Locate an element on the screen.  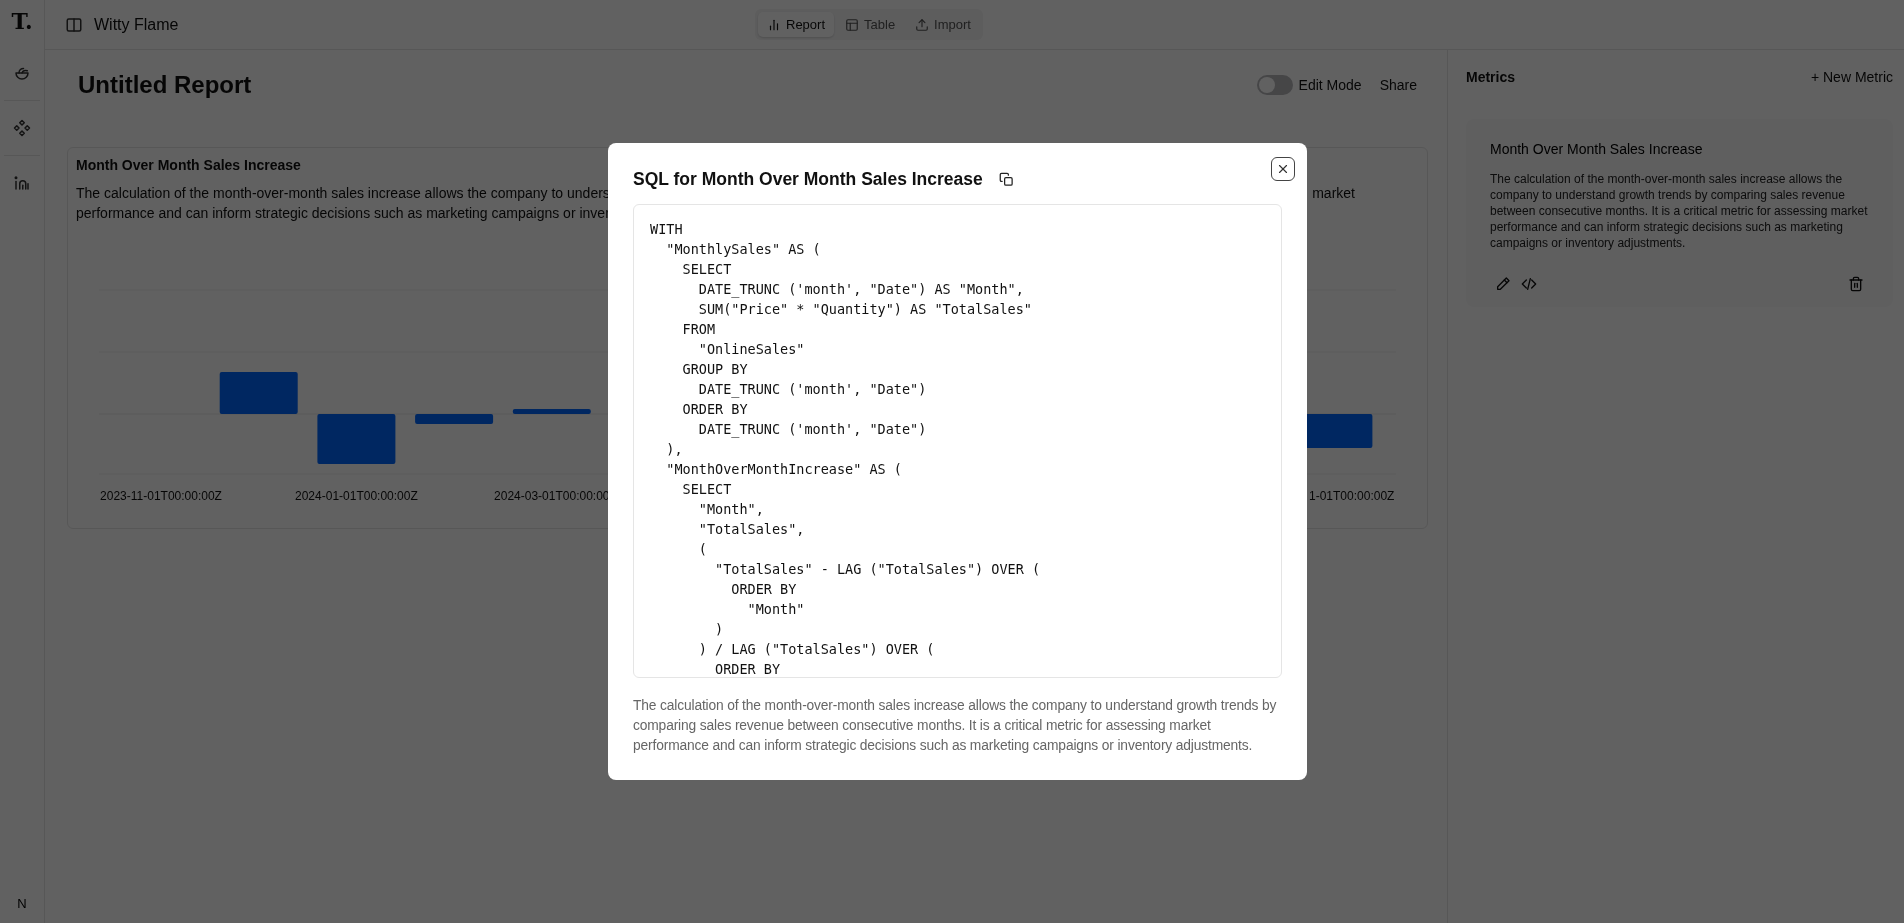
copy-button is located at coordinates (1006, 179).